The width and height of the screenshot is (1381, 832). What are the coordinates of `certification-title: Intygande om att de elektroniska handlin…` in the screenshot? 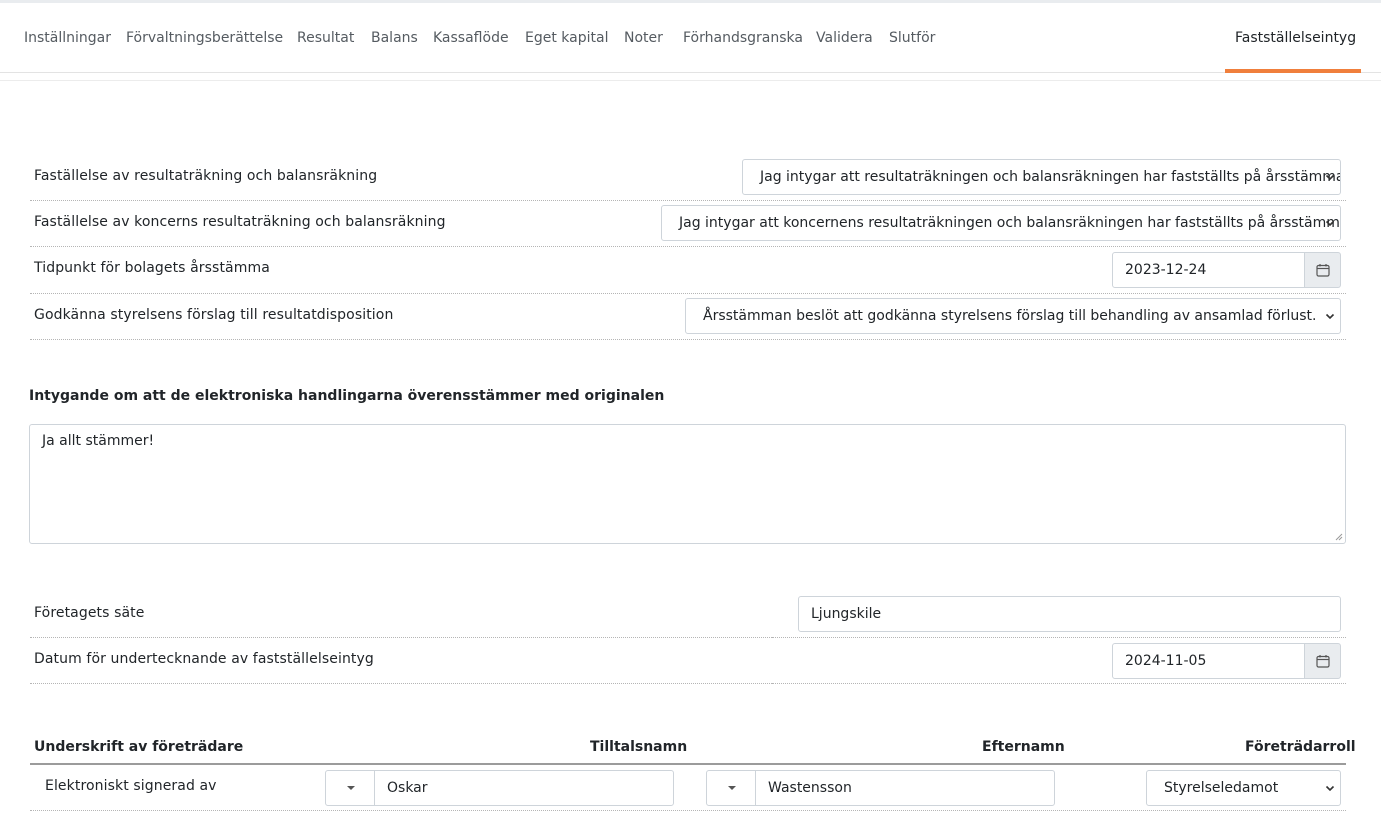 It's located at (347, 396).